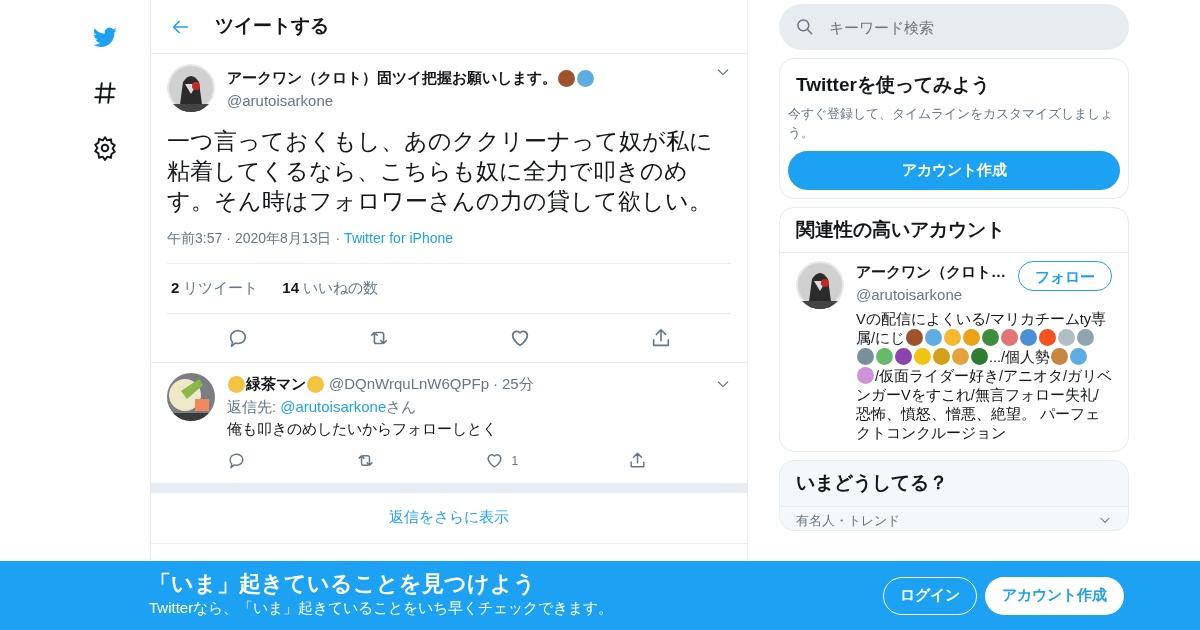  What do you see at coordinates (291, 288) in the screenshot?
I see `stat-count: 14` at bounding box center [291, 288].